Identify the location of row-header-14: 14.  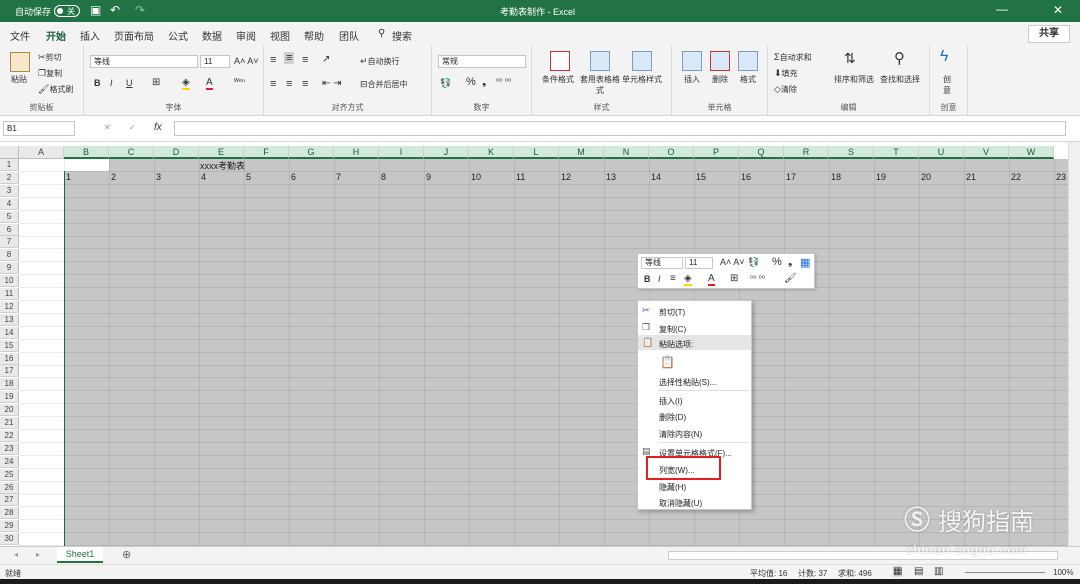
(9, 332).